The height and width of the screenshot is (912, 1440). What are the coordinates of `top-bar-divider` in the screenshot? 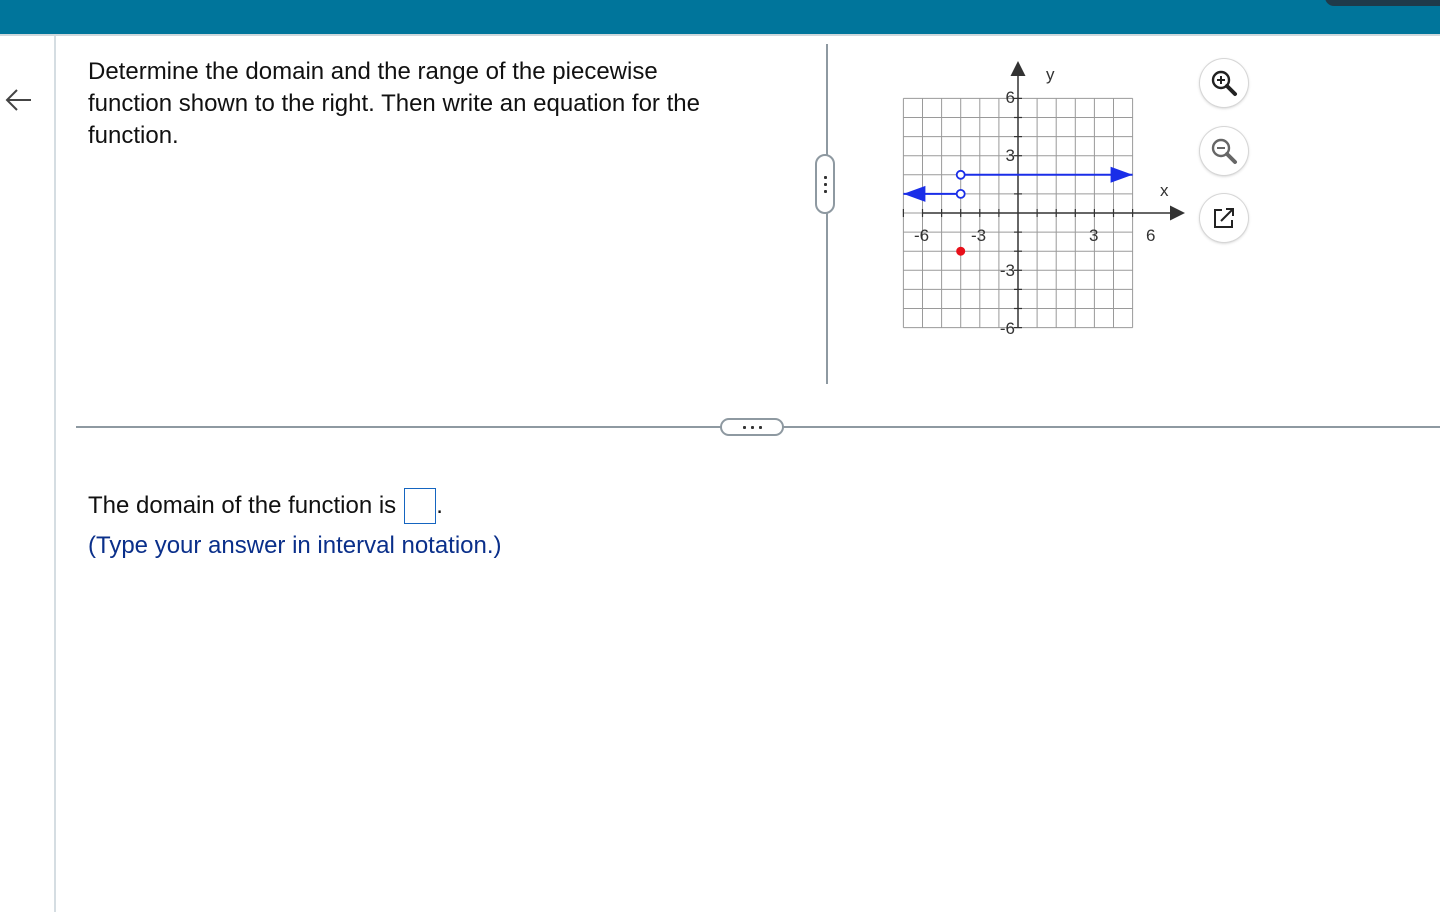 It's located at (720, 35).